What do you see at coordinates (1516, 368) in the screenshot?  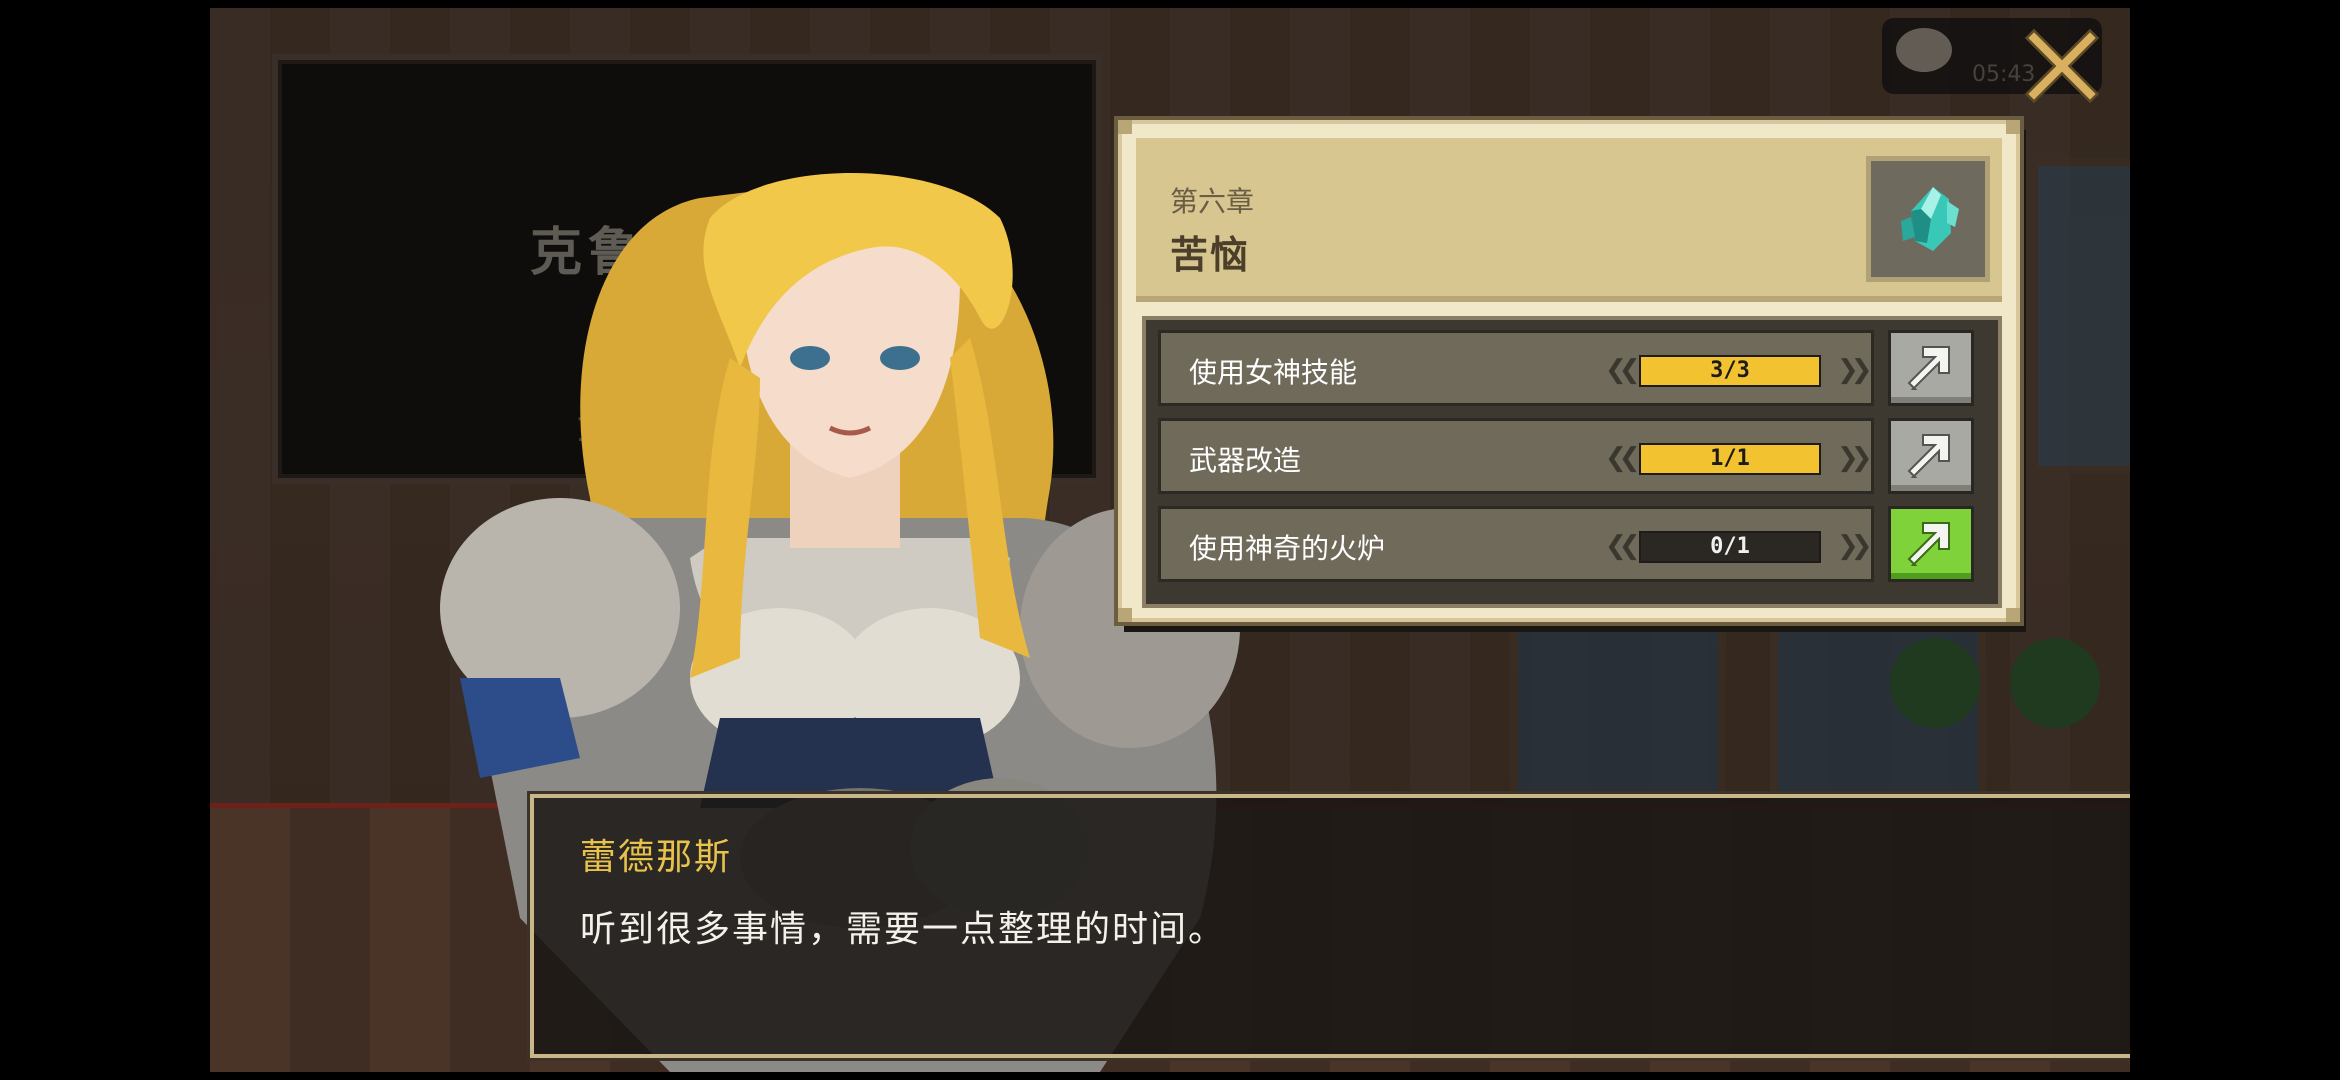 I see `quest-bar: 使用女神技能 ❮❮ 3/3 ❯❯` at bounding box center [1516, 368].